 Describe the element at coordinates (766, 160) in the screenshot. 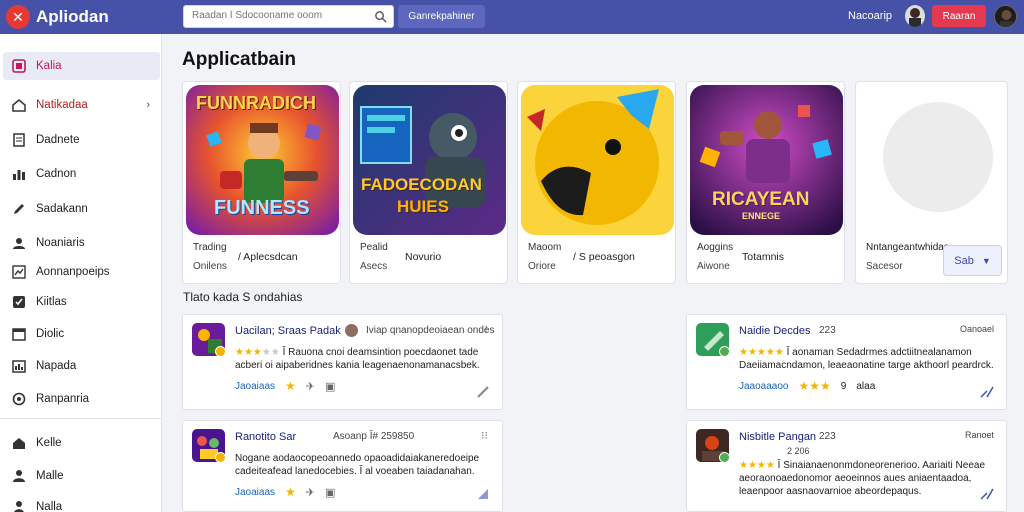

I see `app-artwork: RICAYEAN ENNEGE` at that location.